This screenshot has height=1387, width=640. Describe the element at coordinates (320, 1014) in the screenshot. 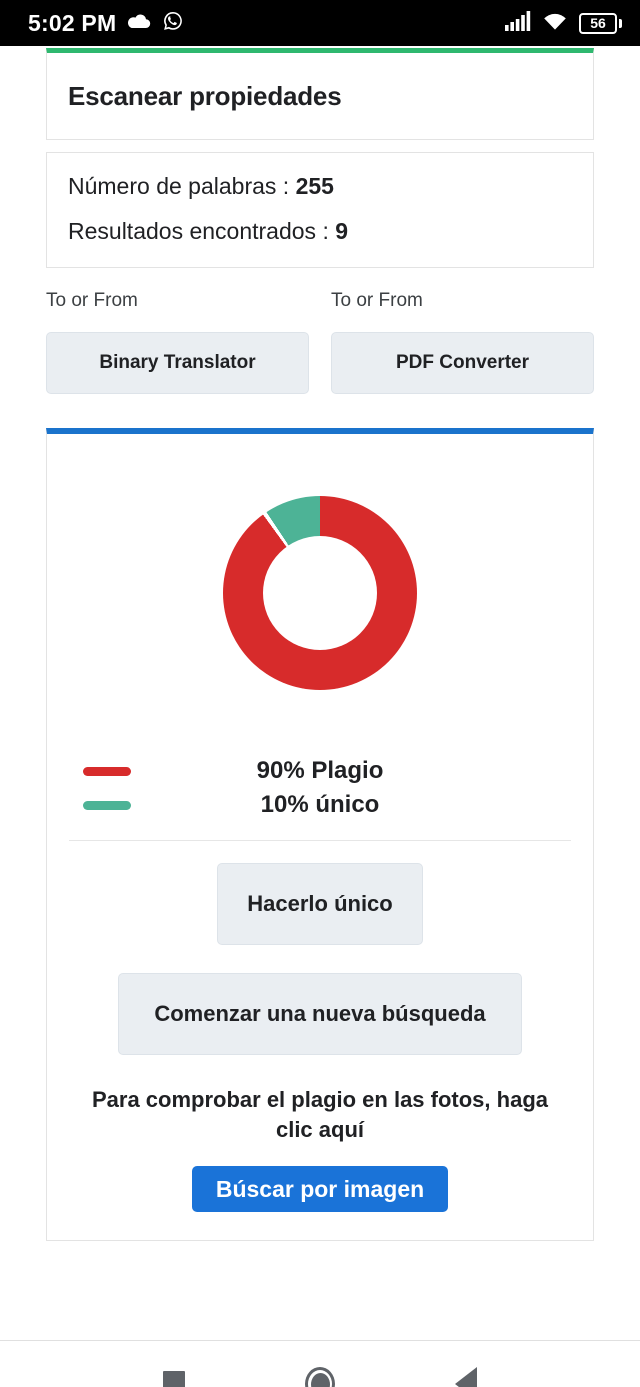

I see `new-search-button: Comenzar una nueva búsqueda` at that location.